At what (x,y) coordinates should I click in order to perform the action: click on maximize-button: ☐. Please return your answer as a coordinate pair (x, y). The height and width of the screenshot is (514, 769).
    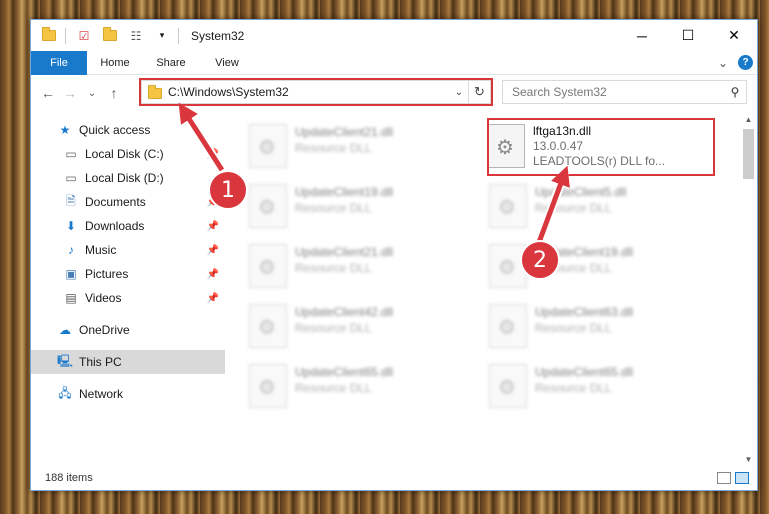
    Looking at the image, I should click on (688, 35).